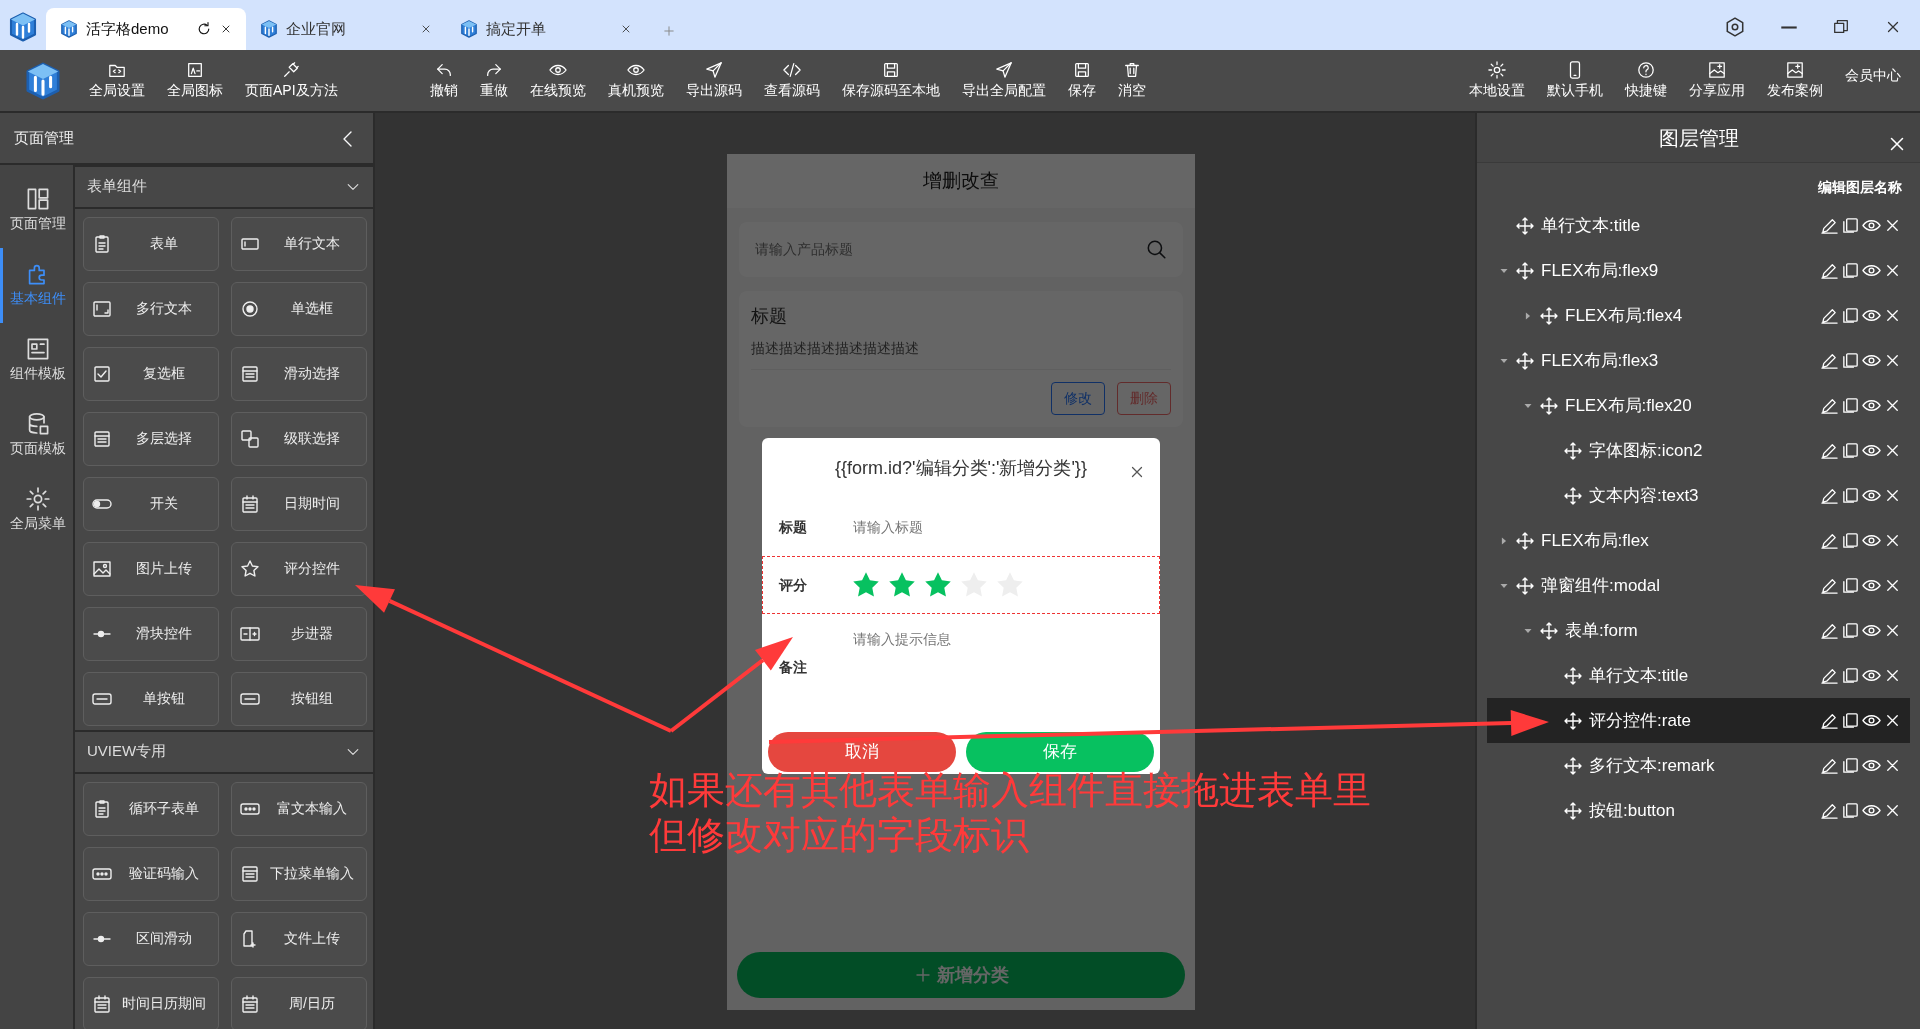 The width and height of the screenshot is (1920, 1029). What do you see at coordinates (1646, 80) in the screenshot?
I see `toolbar-button: 快捷键` at bounding box center [1646, 80].